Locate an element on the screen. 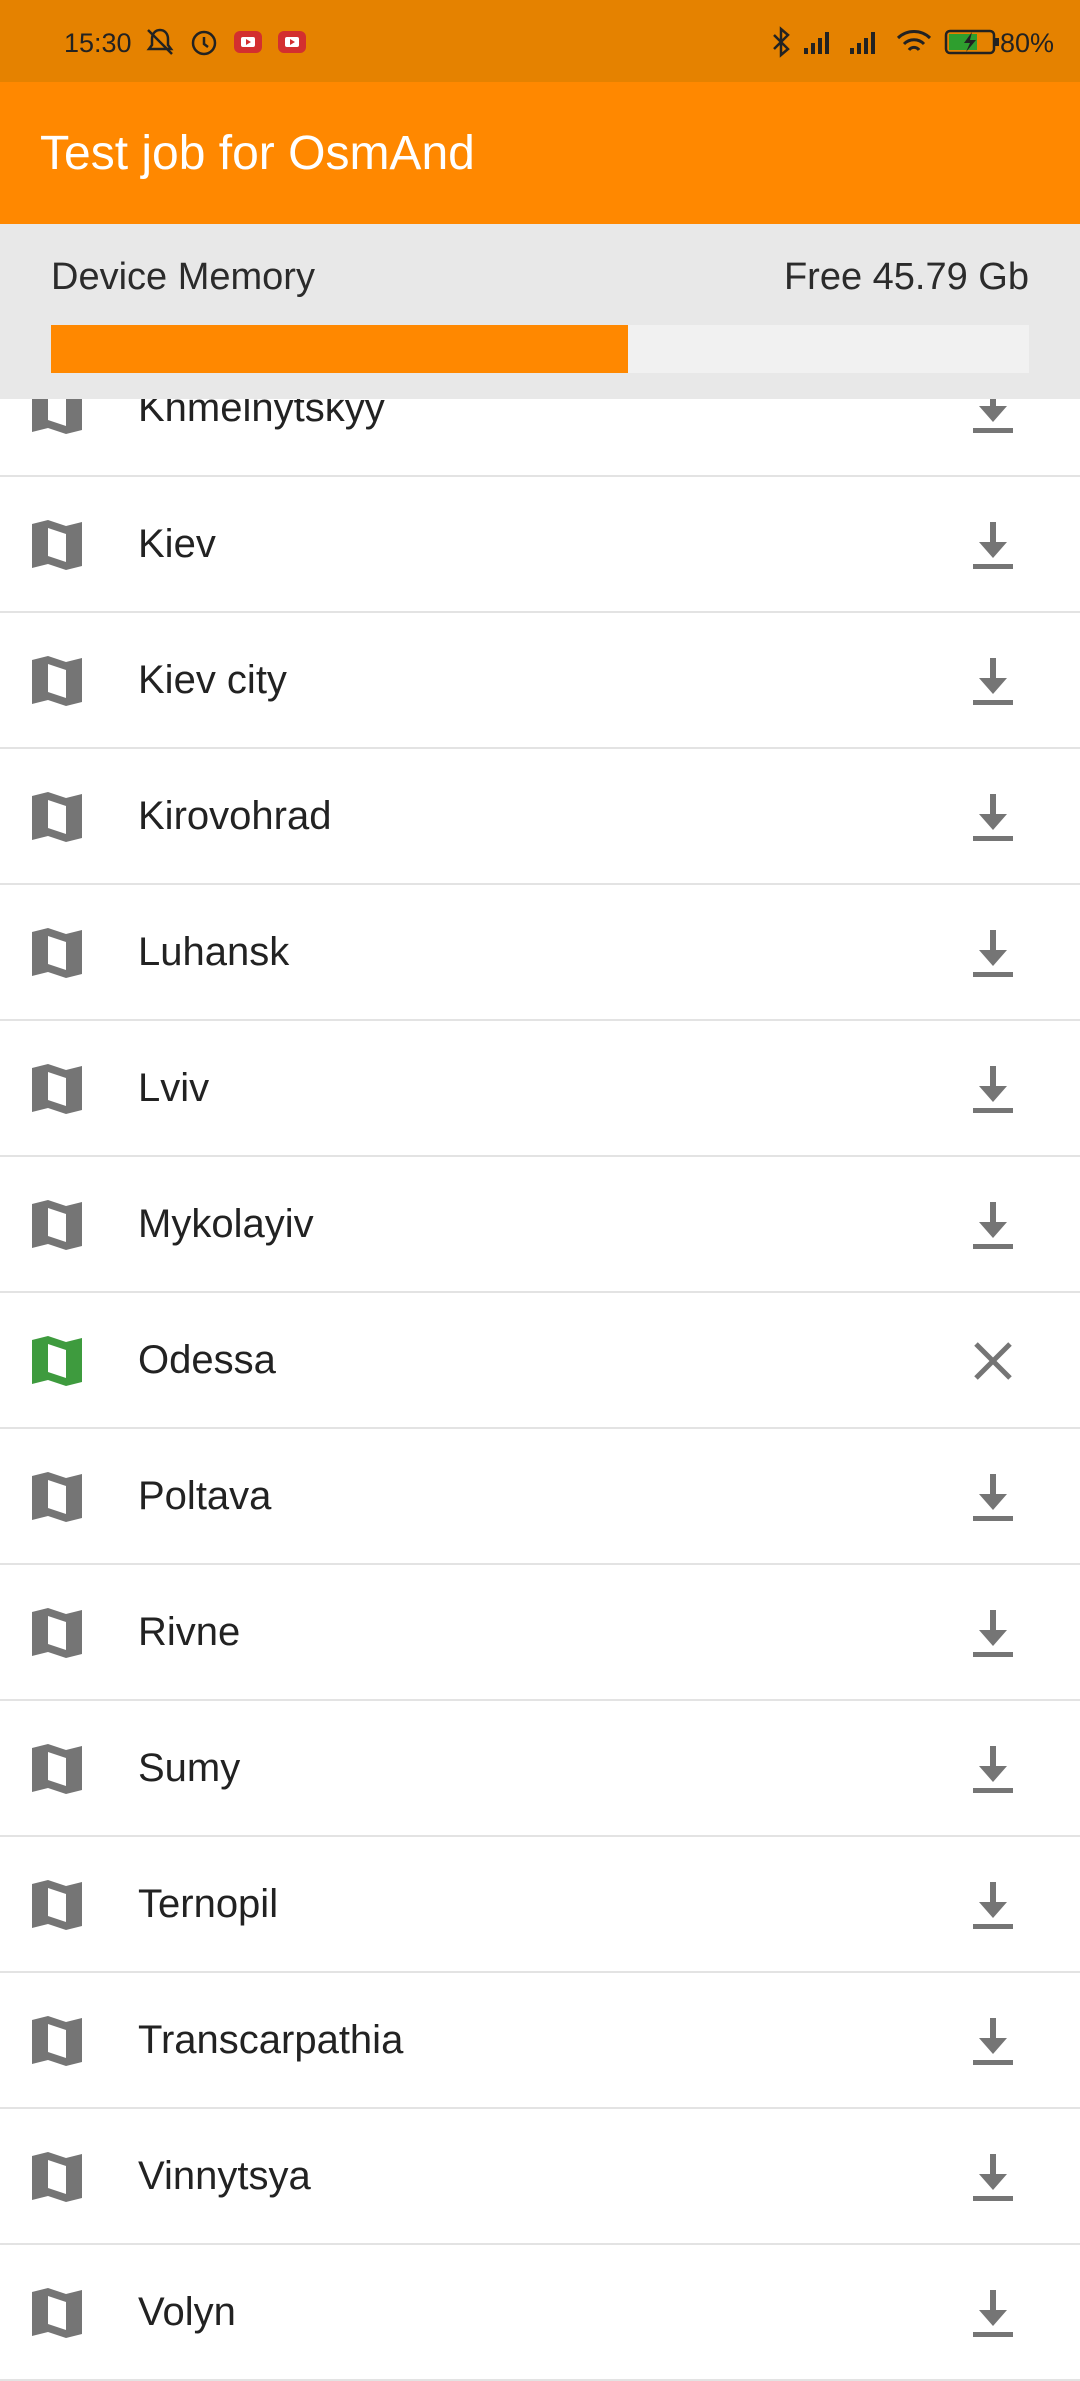 The height and width of the screenshot is (2381, 1080). region-row-kiev-city: Kiev city is located at coordinates (540, 681).